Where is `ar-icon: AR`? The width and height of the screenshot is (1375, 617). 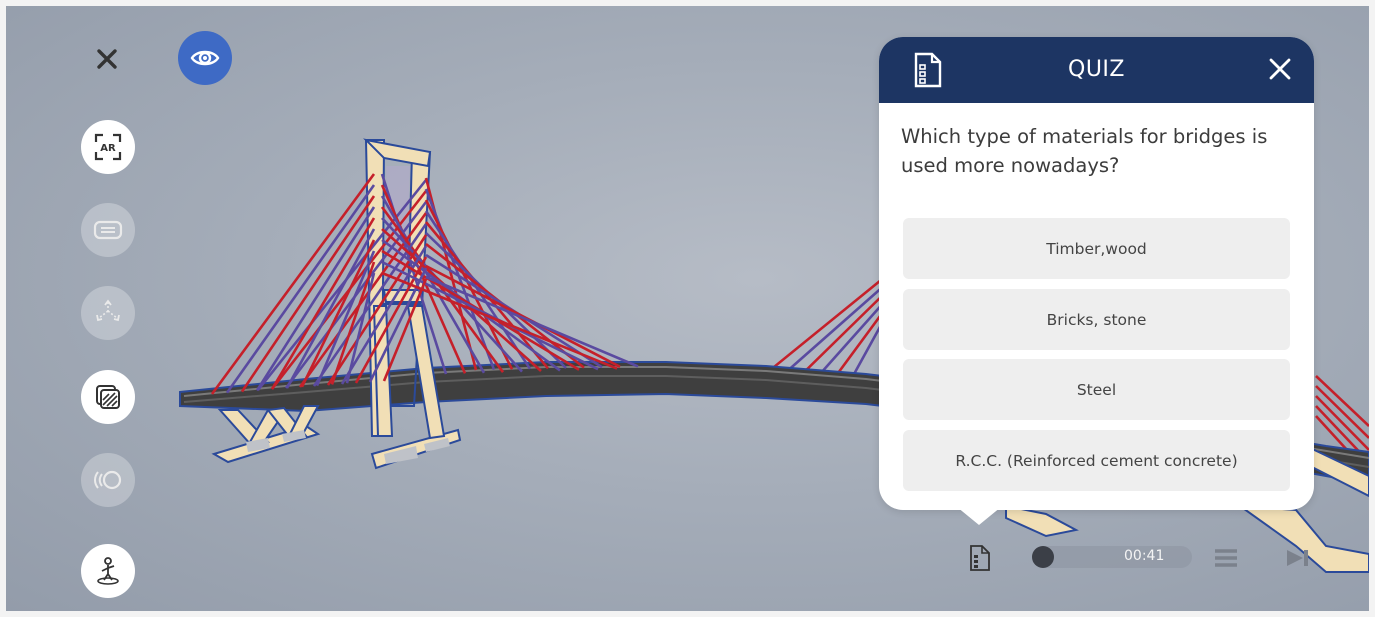
ar-icon: AR is located at coordinates (108, 147).